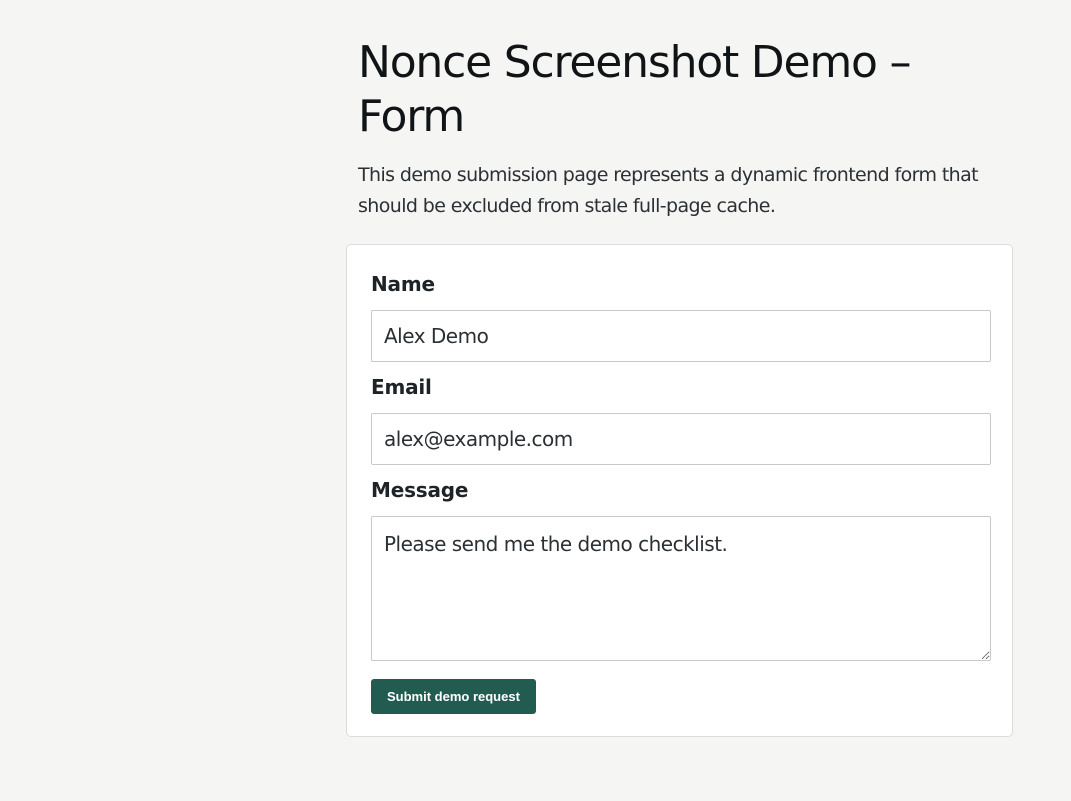 This screenshot has width=1071, height=801. I want to click on message-label: Message, so click(420, 490).